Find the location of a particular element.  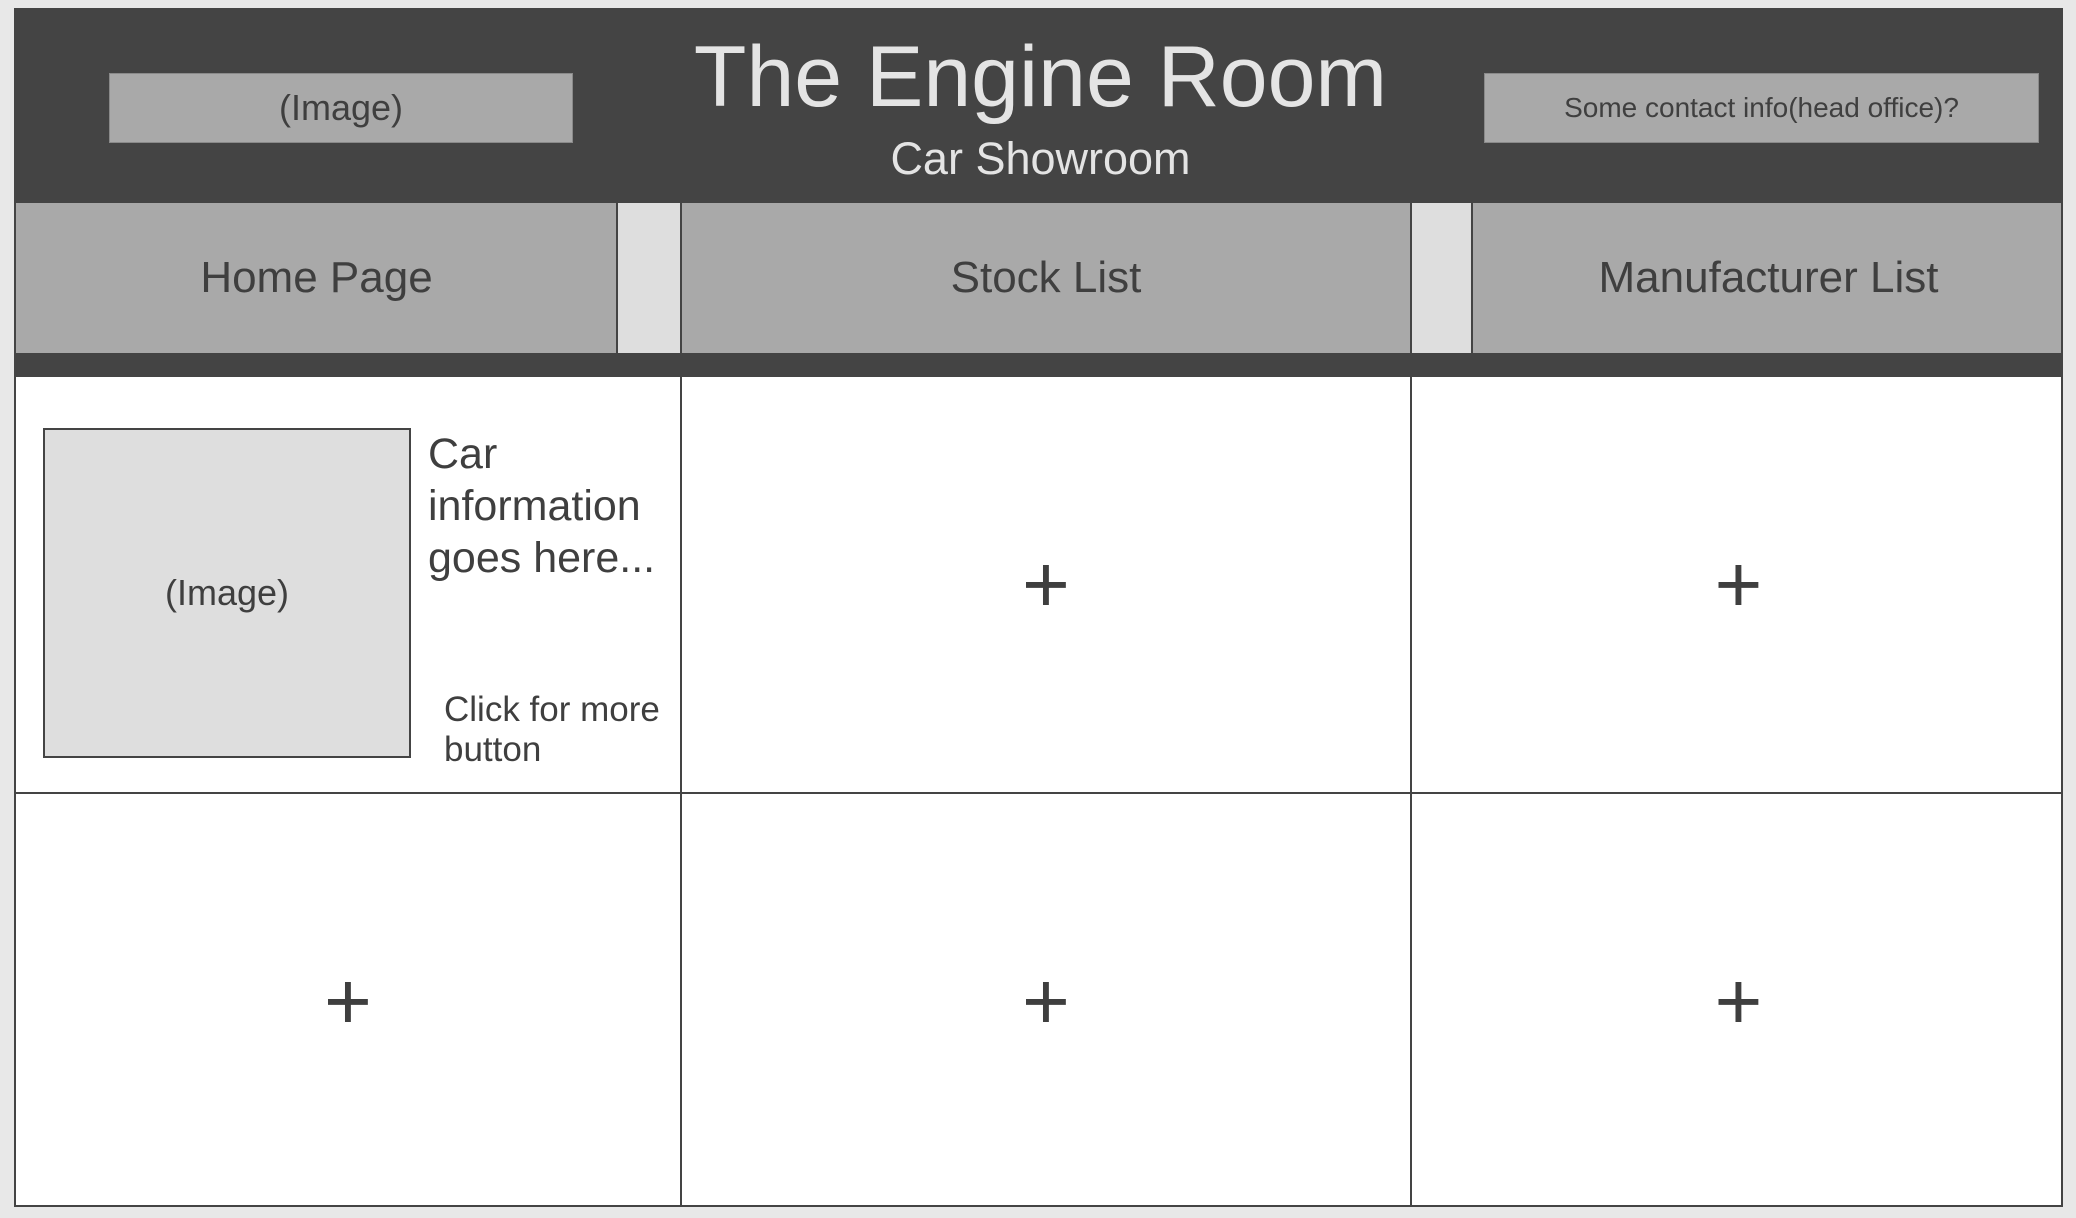

contact-info-box: Some contact info(head office)? is located at coordinates (1761, 108).